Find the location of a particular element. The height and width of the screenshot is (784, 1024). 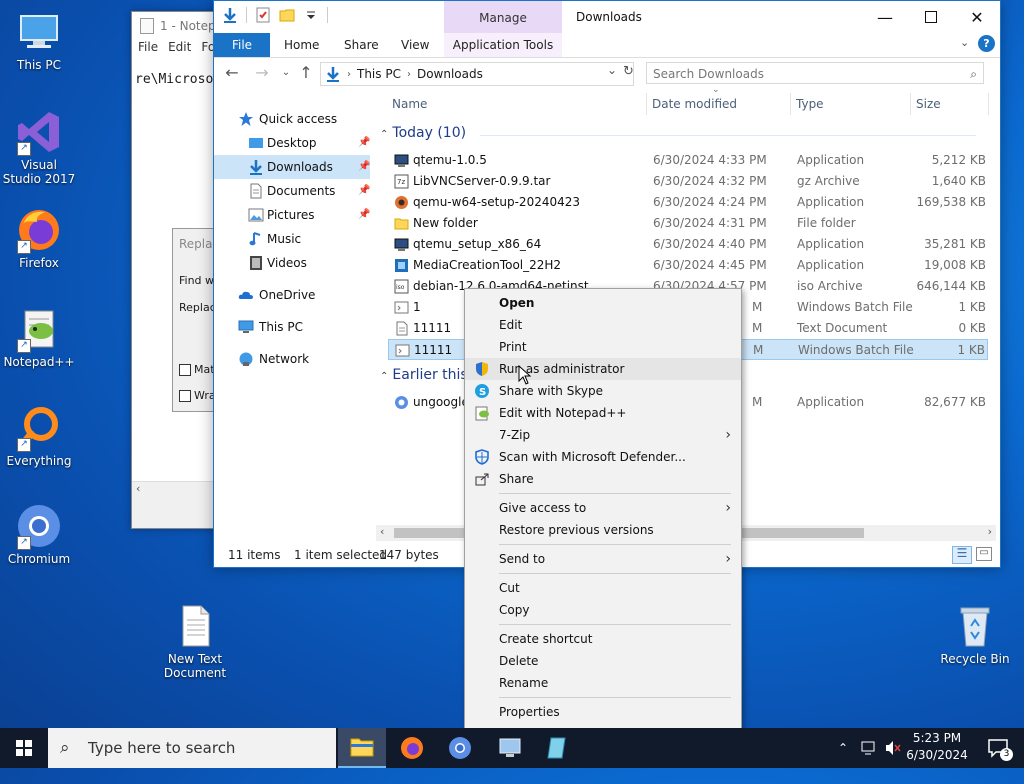

group-header-today: ⌃ Today (10) is located at coordinates (680, 133).